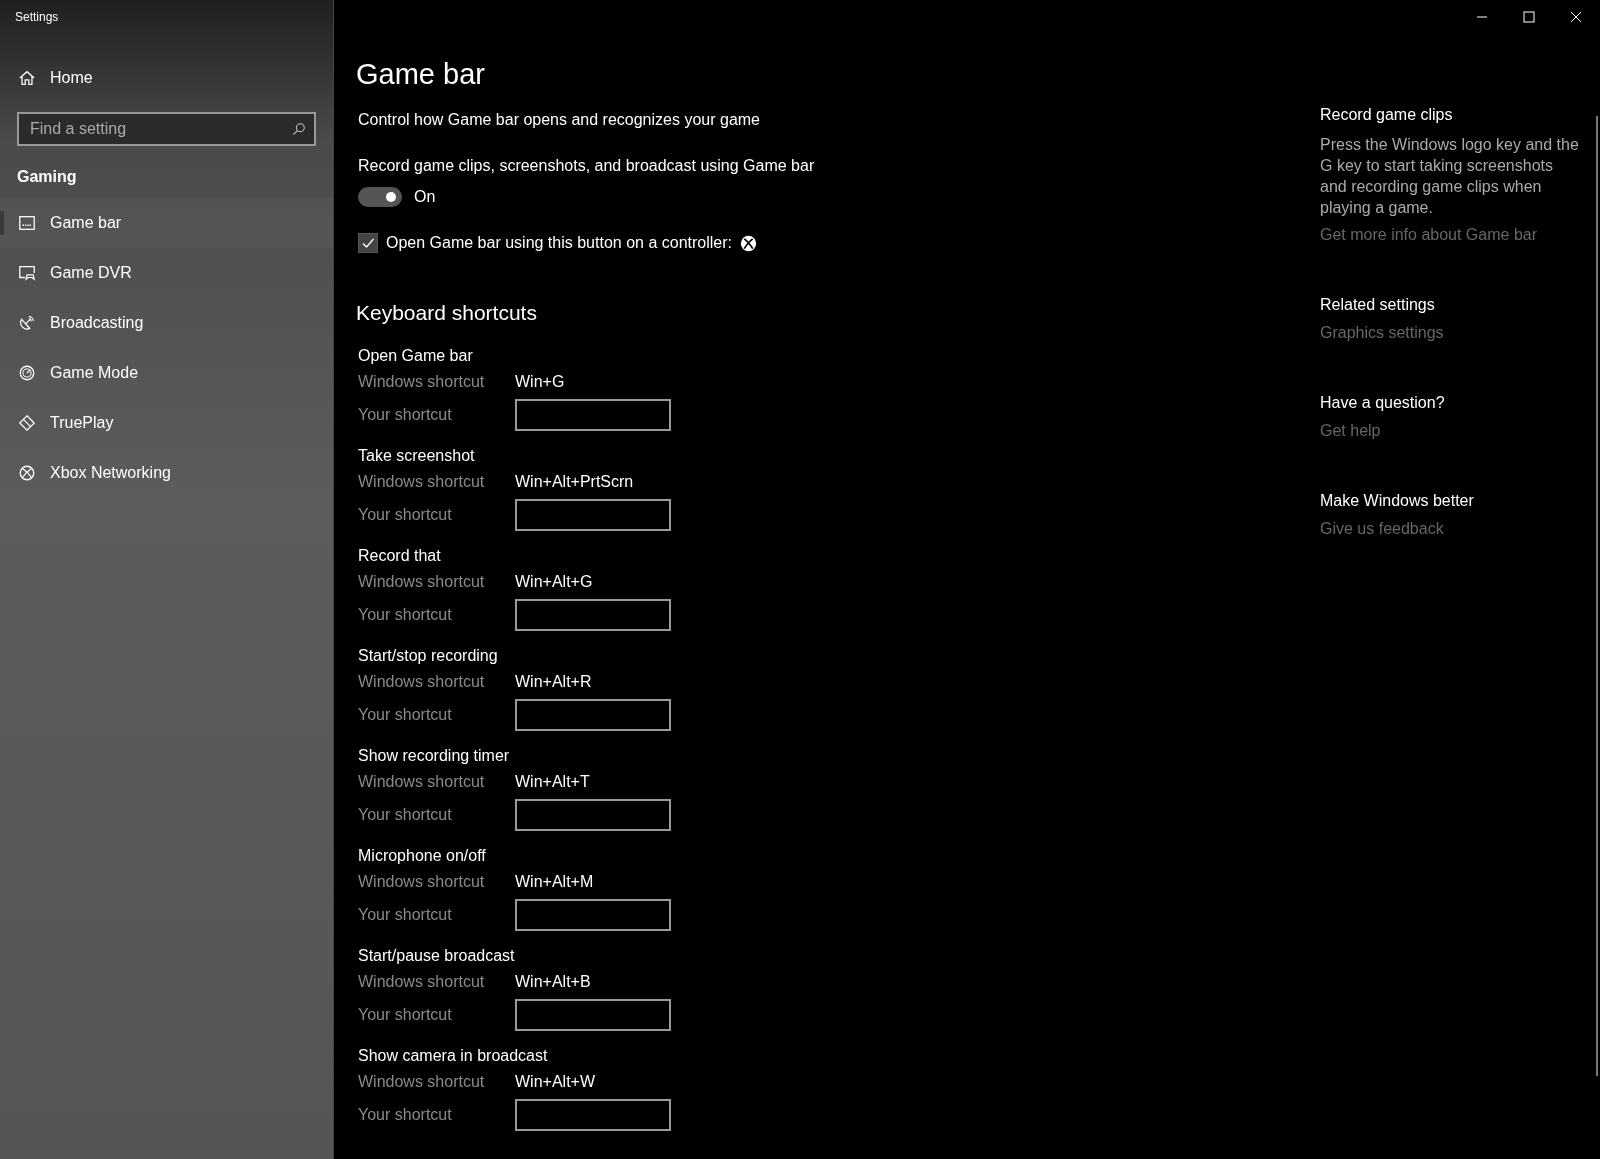 The image size is (1600, 1159). What do you see at coordinates (554, 582) in the screenshot?
I see `shortcut-value: Win+Alt+G` at bounding box center [554, 582].